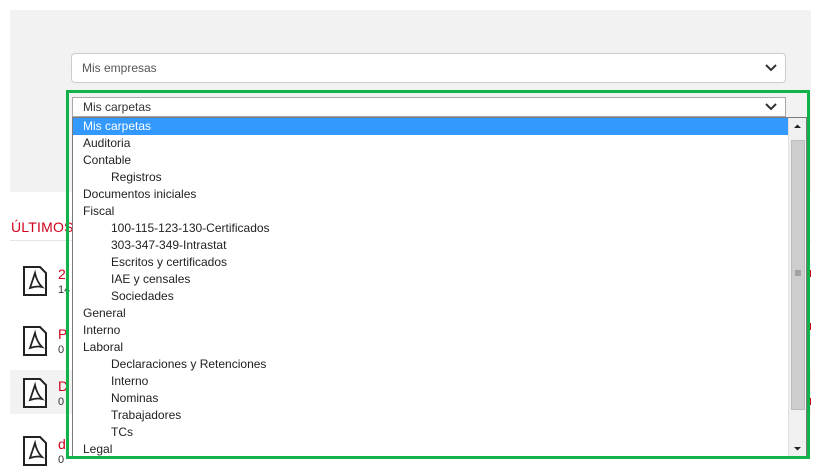 This screenshot has width=822, height=472. Describe the element at coordinates (62, 334) in the screenshot. I see `document-title: P` at that location.